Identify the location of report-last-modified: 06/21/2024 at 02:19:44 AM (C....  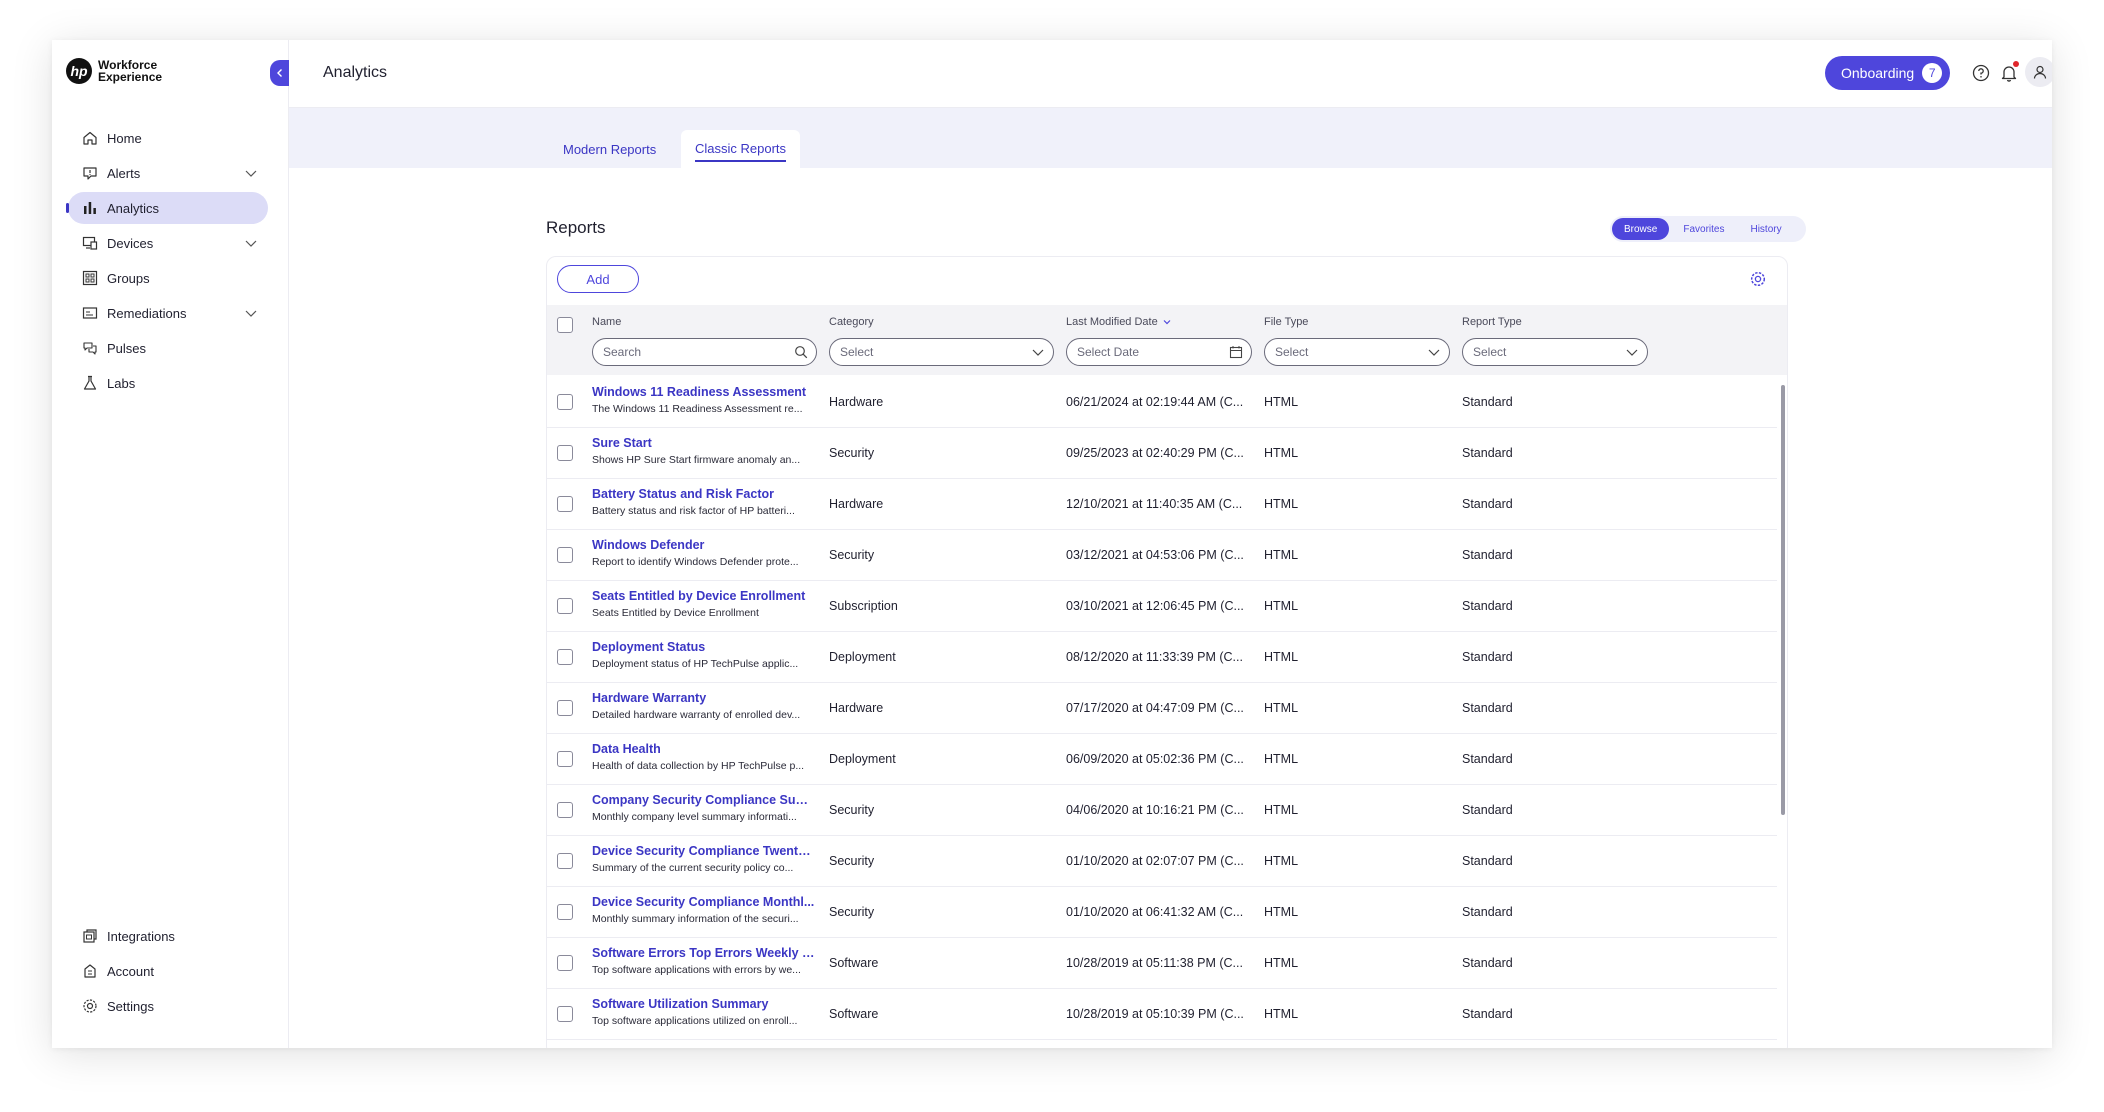
(1155, 402).